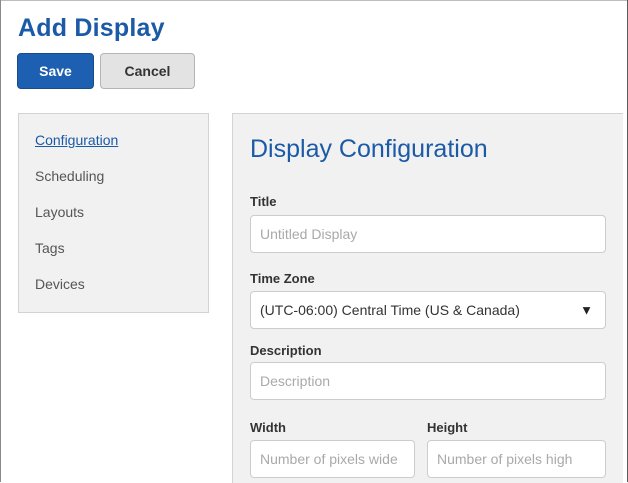 This screenshot has width=628, height=483. I want to click on description-input, so click(428, 381).